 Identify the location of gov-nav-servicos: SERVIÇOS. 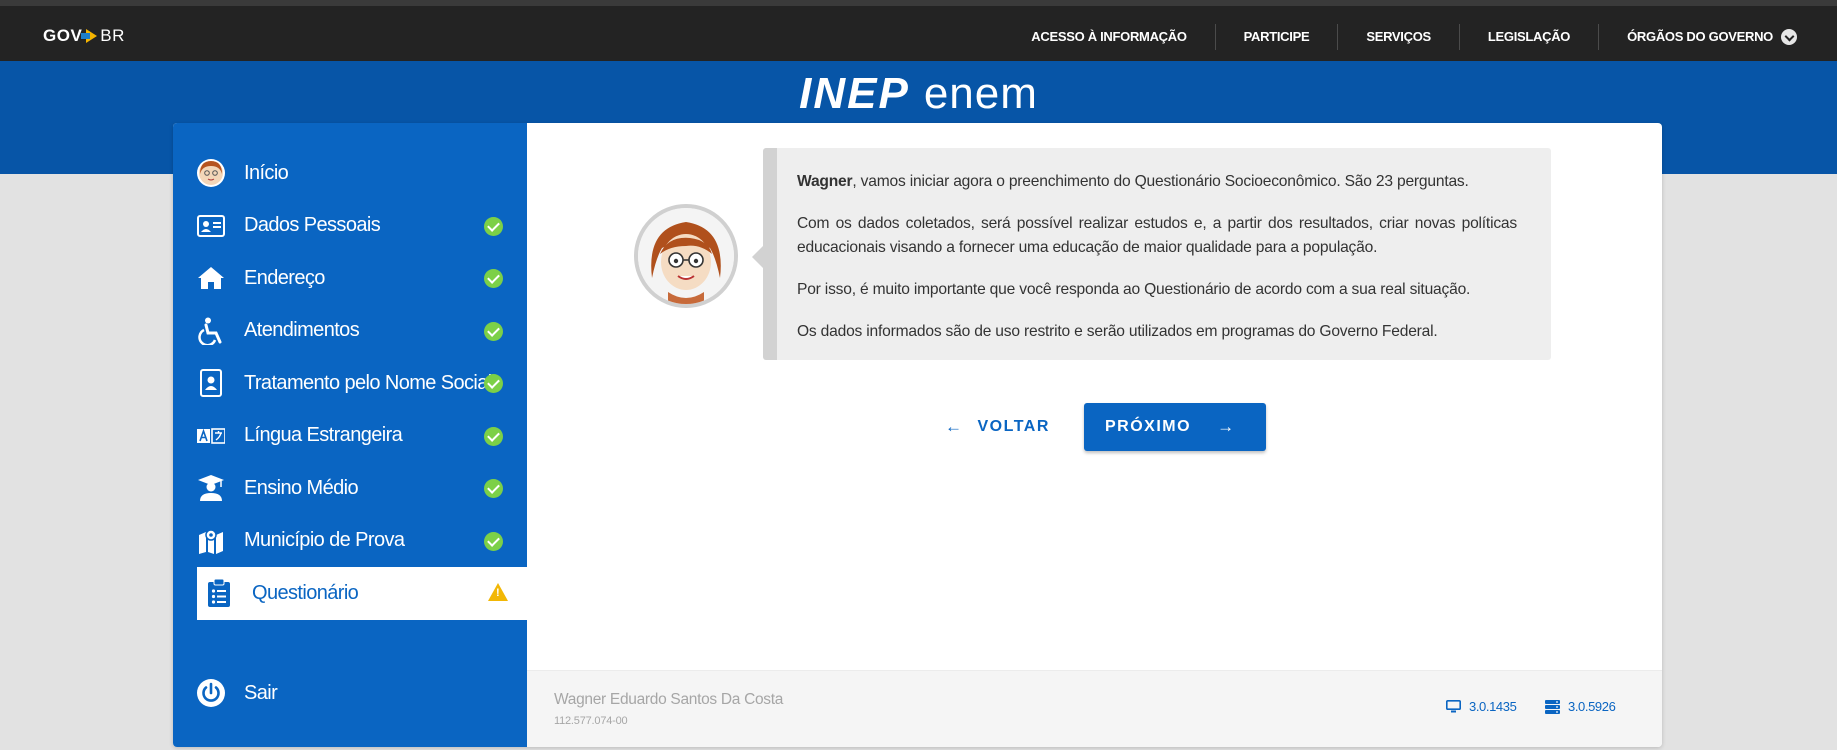
(1398, 37).